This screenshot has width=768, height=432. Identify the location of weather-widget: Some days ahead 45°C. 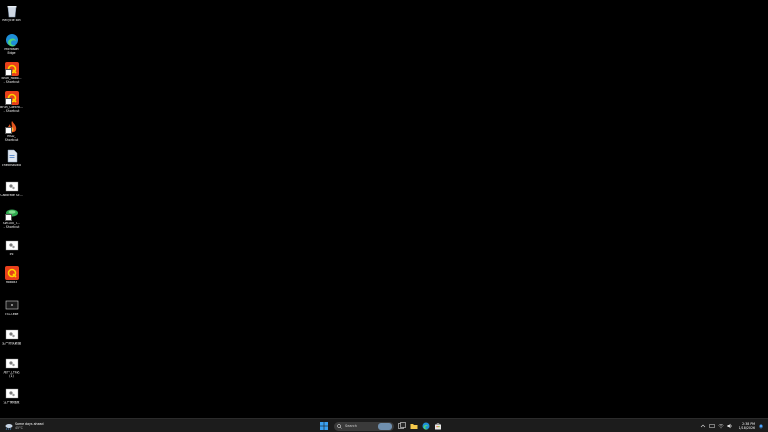
(24, 426).